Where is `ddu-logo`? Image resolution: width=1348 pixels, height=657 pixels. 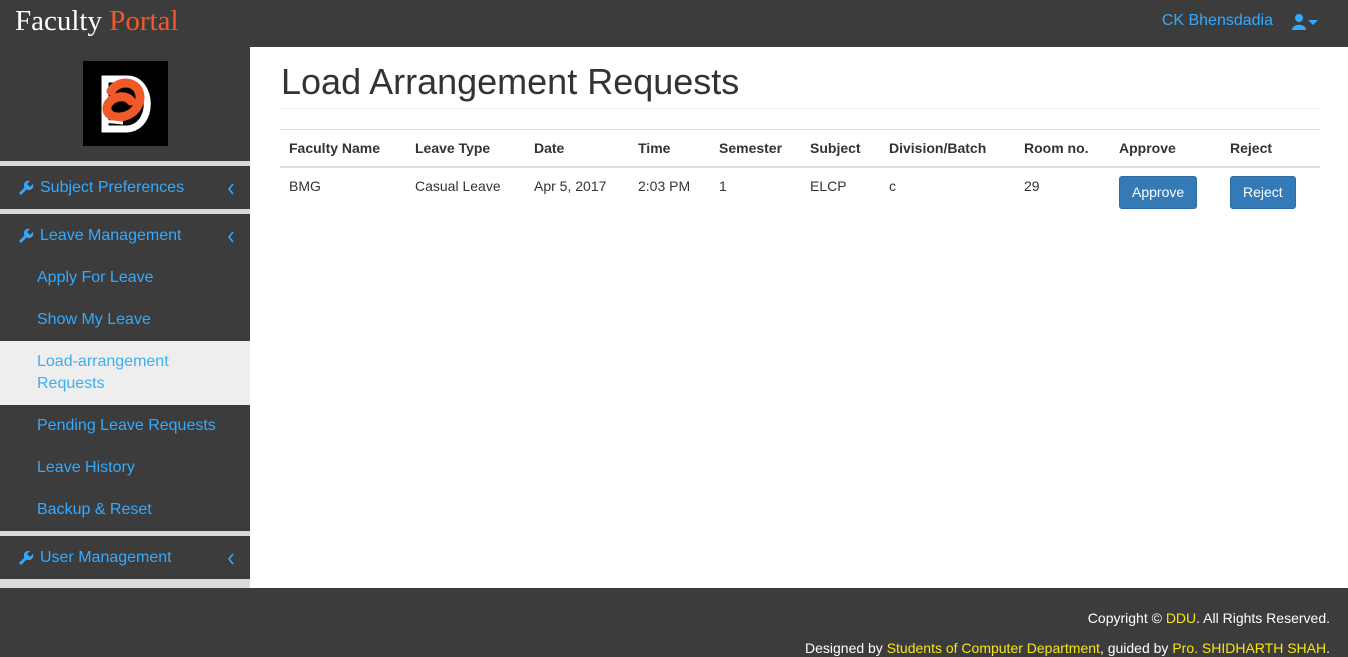
ddu-logo is located at coordinates (125, 103).